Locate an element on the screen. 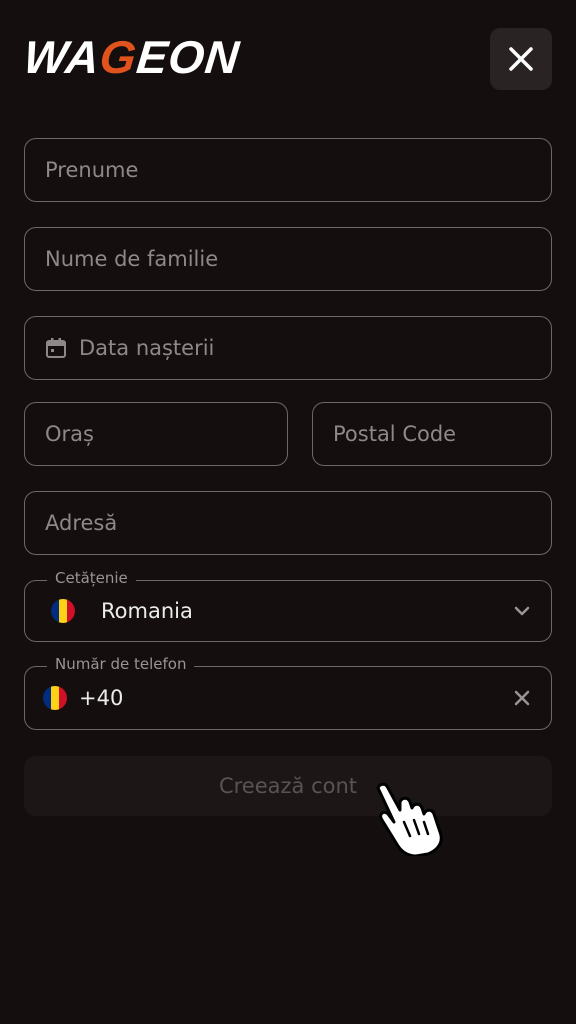  close-icon is located at coordinates (521, 59).